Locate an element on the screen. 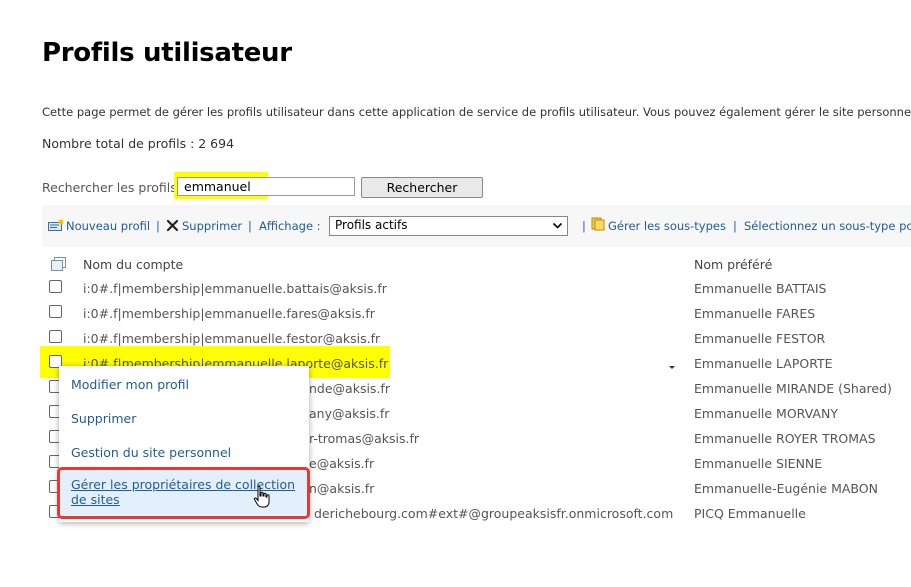  hand-cursor-icon is located at coordinates (262, 499).